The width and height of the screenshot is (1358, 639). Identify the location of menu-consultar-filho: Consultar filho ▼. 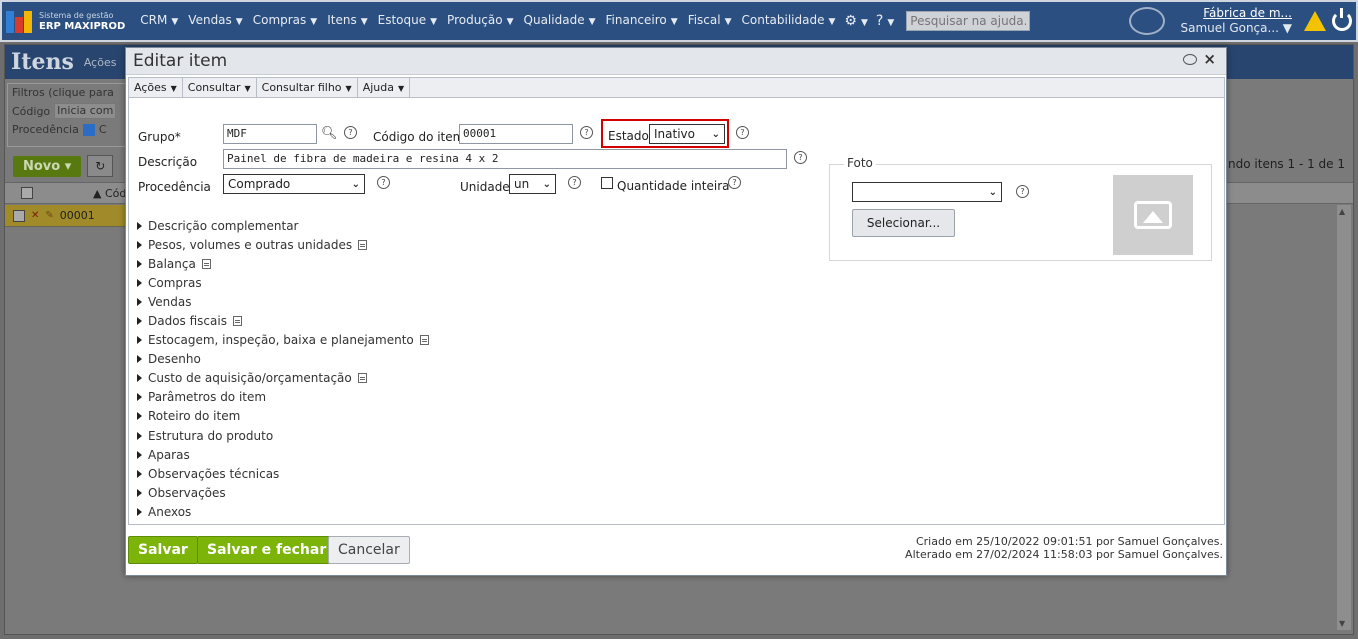
(307, 87).